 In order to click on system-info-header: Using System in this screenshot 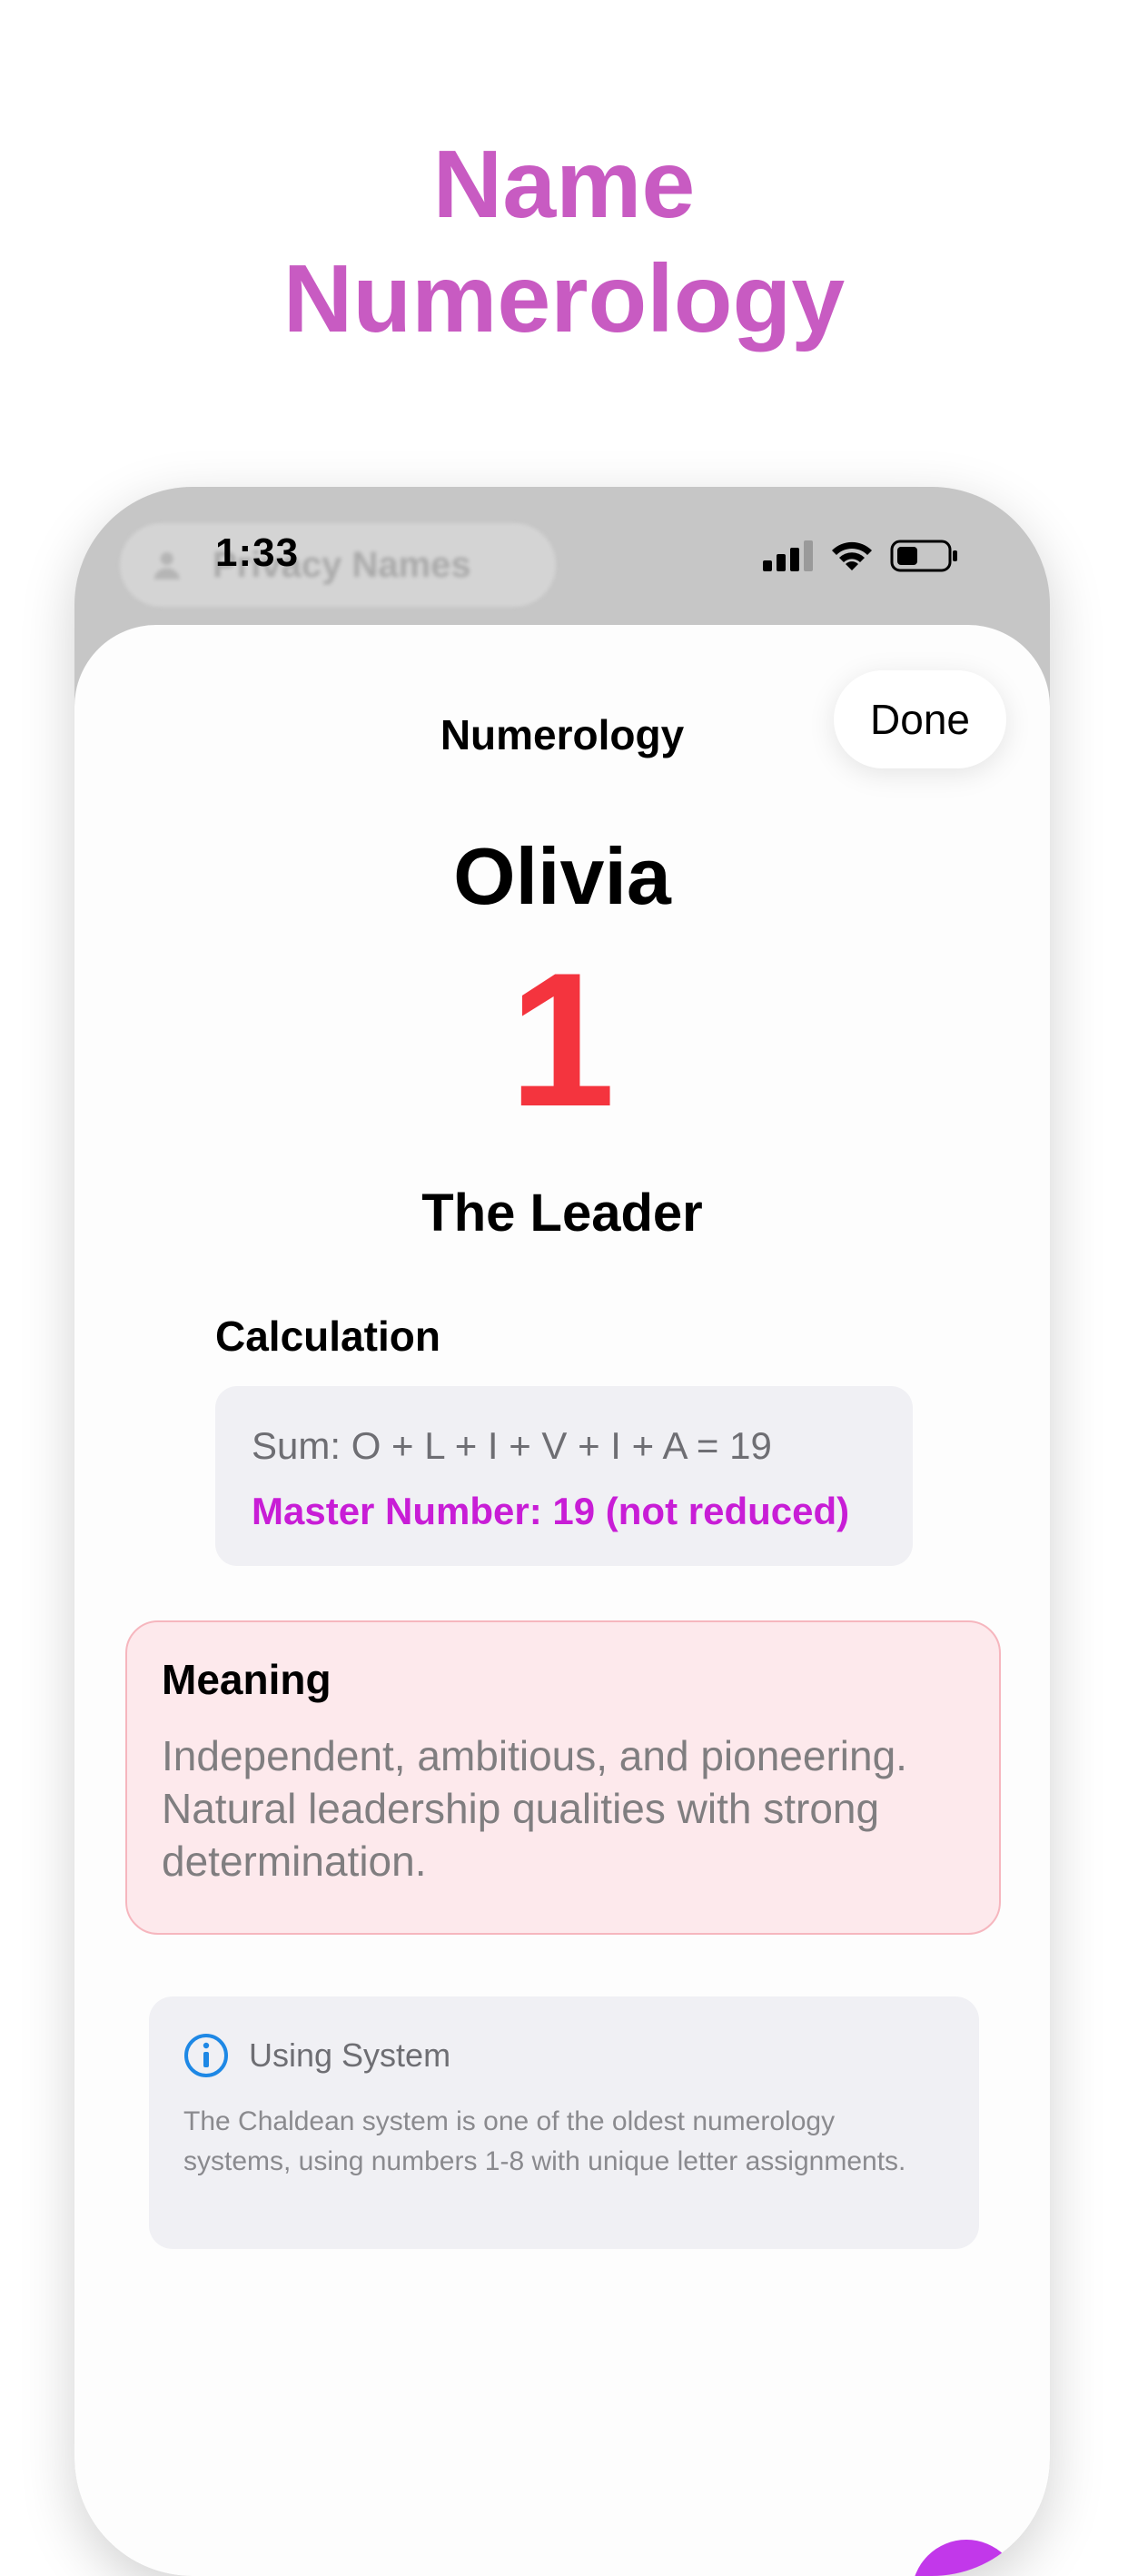, I will do `click(564, 2055)`.